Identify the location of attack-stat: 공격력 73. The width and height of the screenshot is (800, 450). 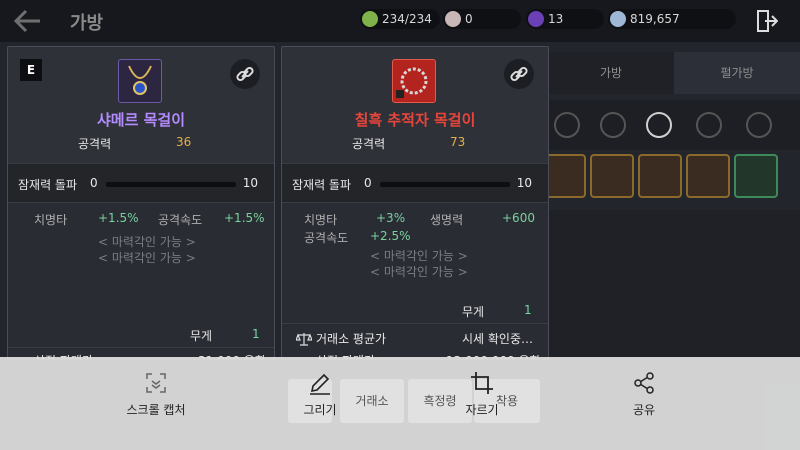
(412, 143).